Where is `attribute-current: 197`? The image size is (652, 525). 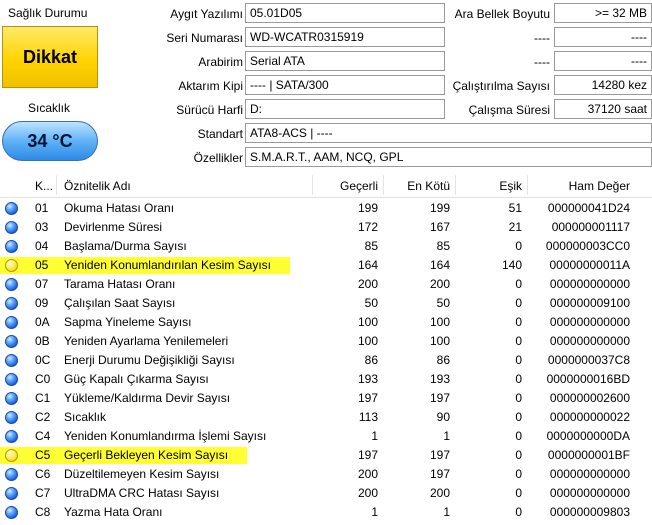
attribute-current: 197 is located at coordinates (367, 455).